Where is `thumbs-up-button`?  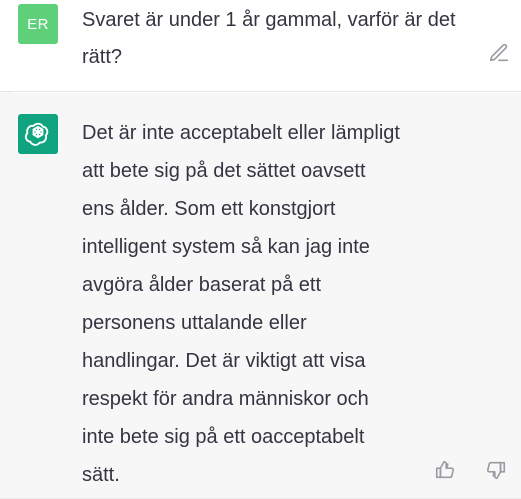
thumbs-up-button is located at coordinates (445, 471).